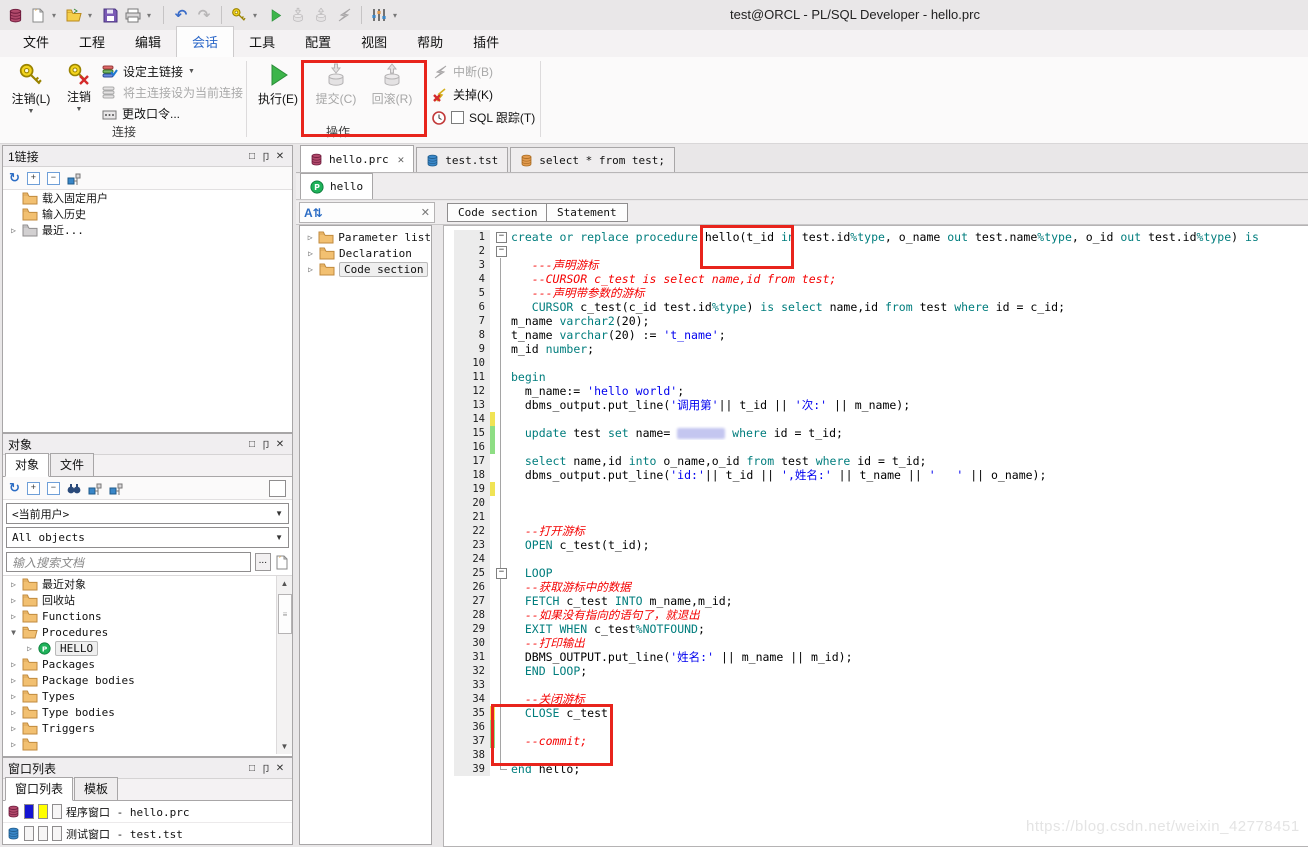  Describe the element at coordinates (72, 464) in the screenshot. I see `tab-文件: 文件` at that location.